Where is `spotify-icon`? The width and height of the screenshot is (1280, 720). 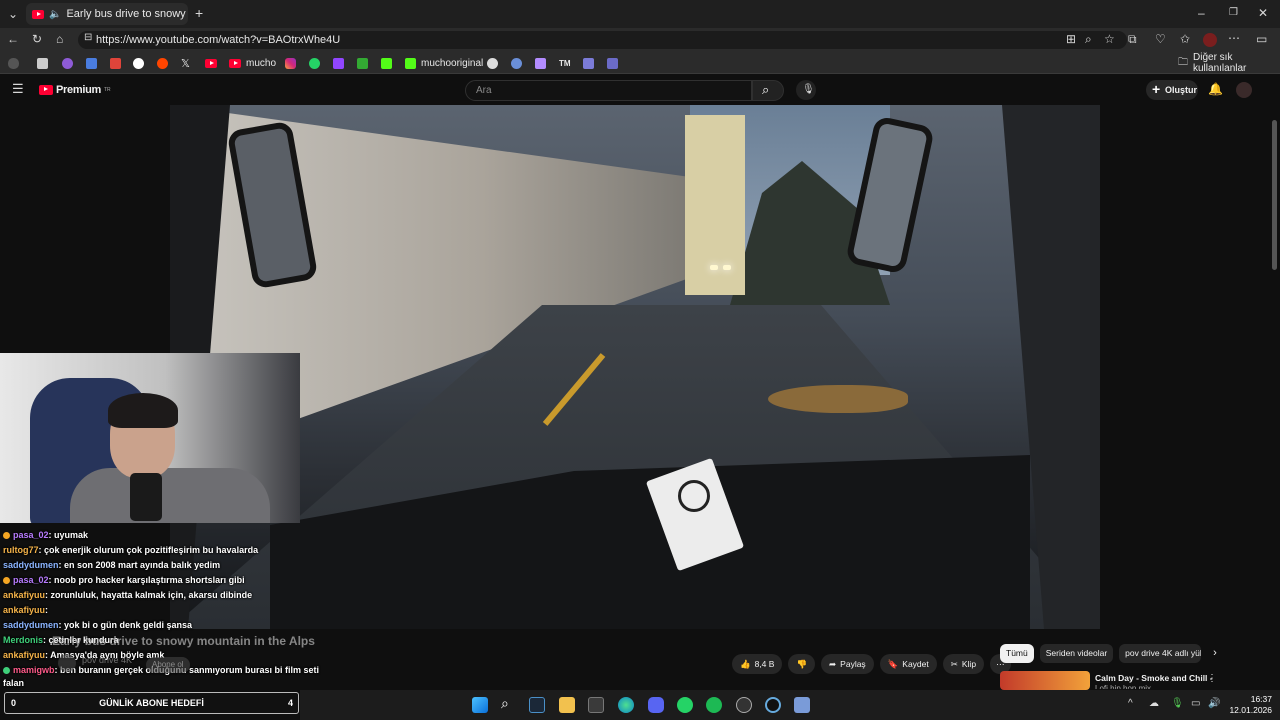 spotify-icon is located at coordinates (714, 705).